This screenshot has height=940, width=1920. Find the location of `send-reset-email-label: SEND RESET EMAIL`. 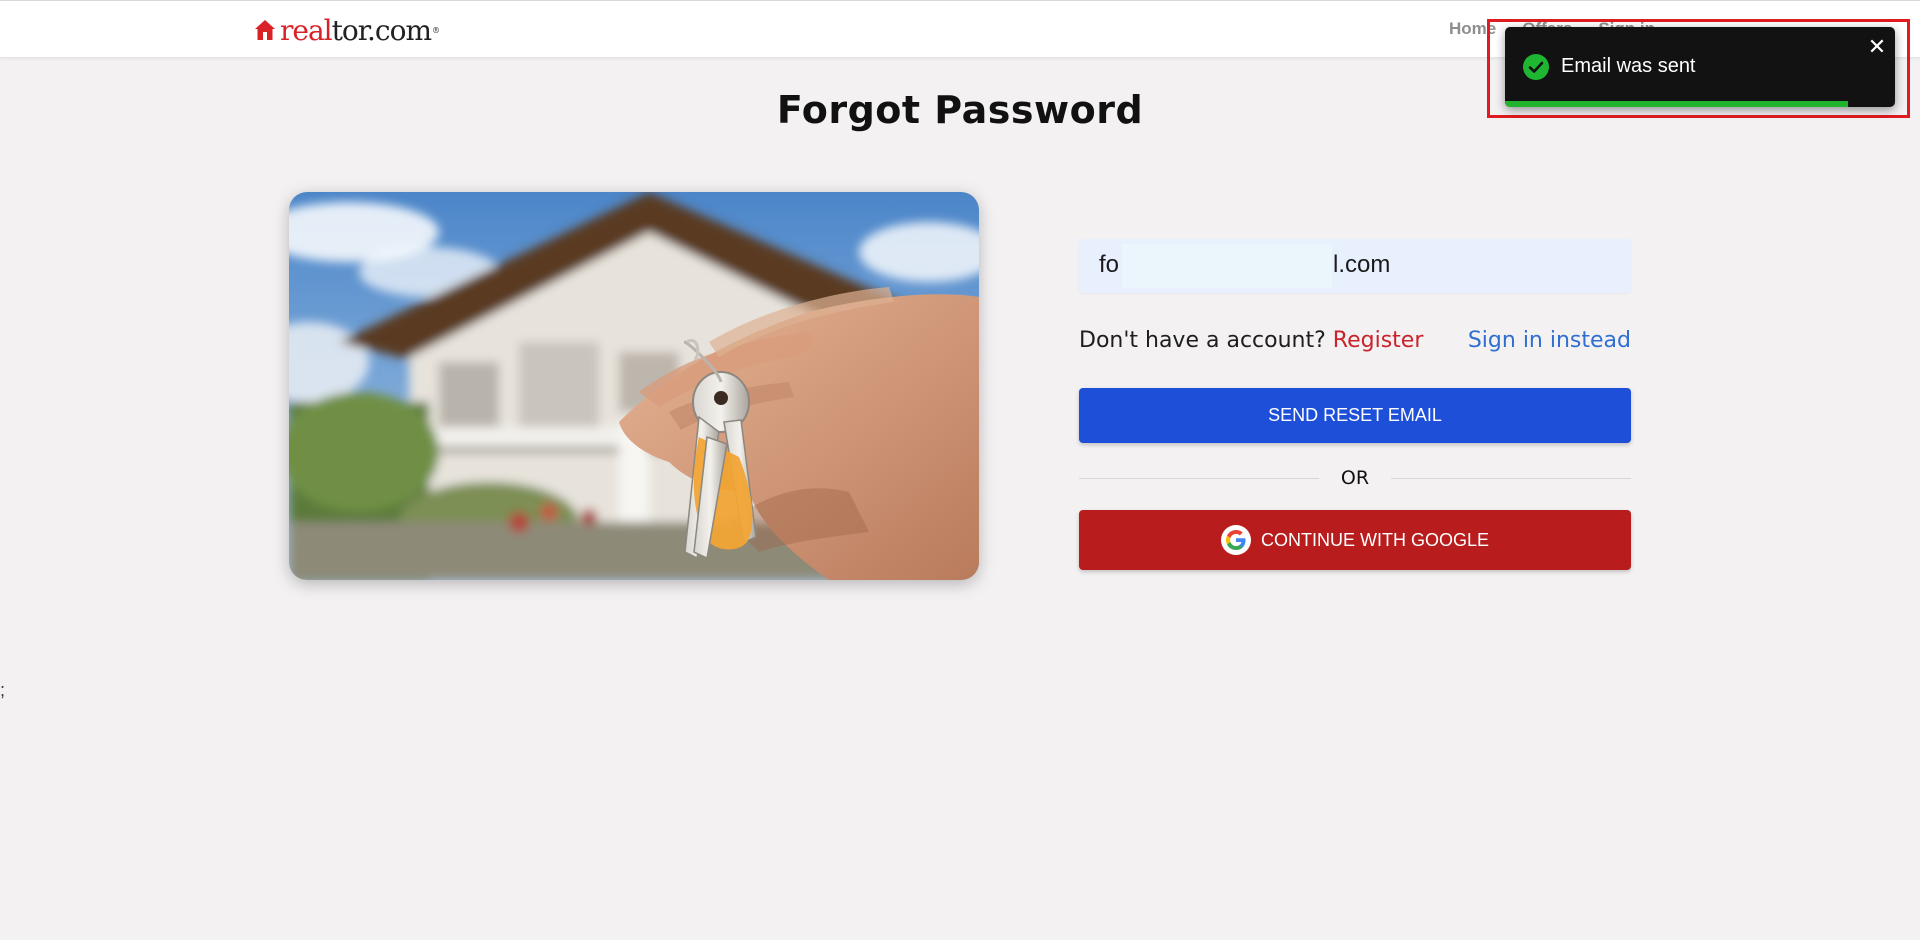

send-reset-email-label: SEND RESET EMAIL is located at coordinates (1355, 415).